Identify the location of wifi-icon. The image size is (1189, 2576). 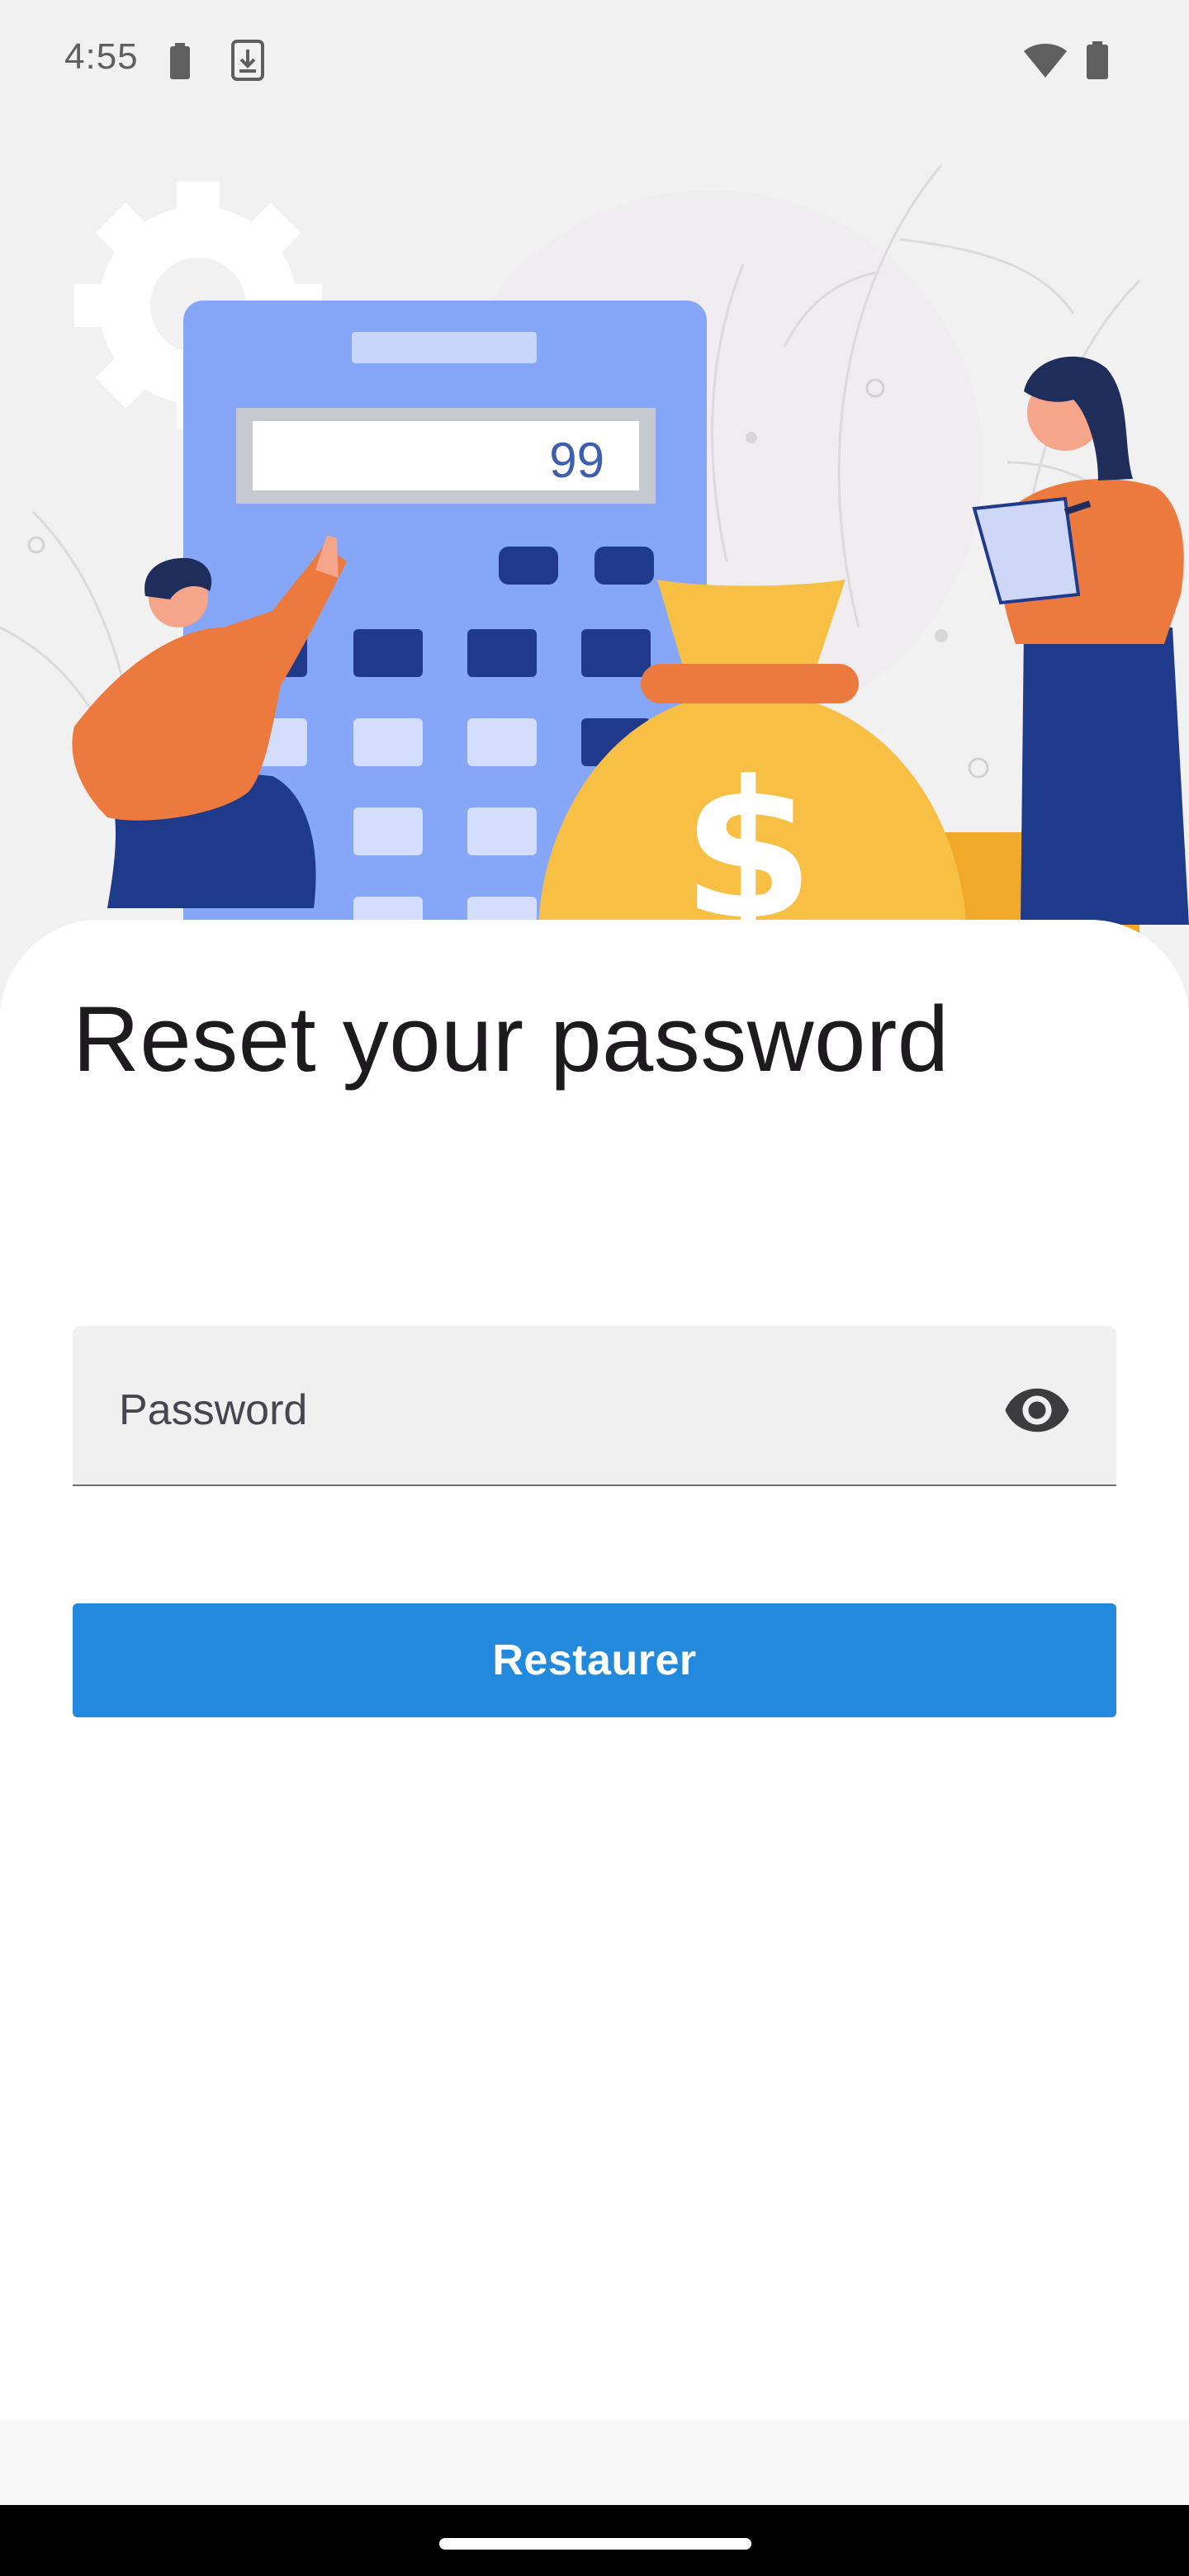
(1045, 61).